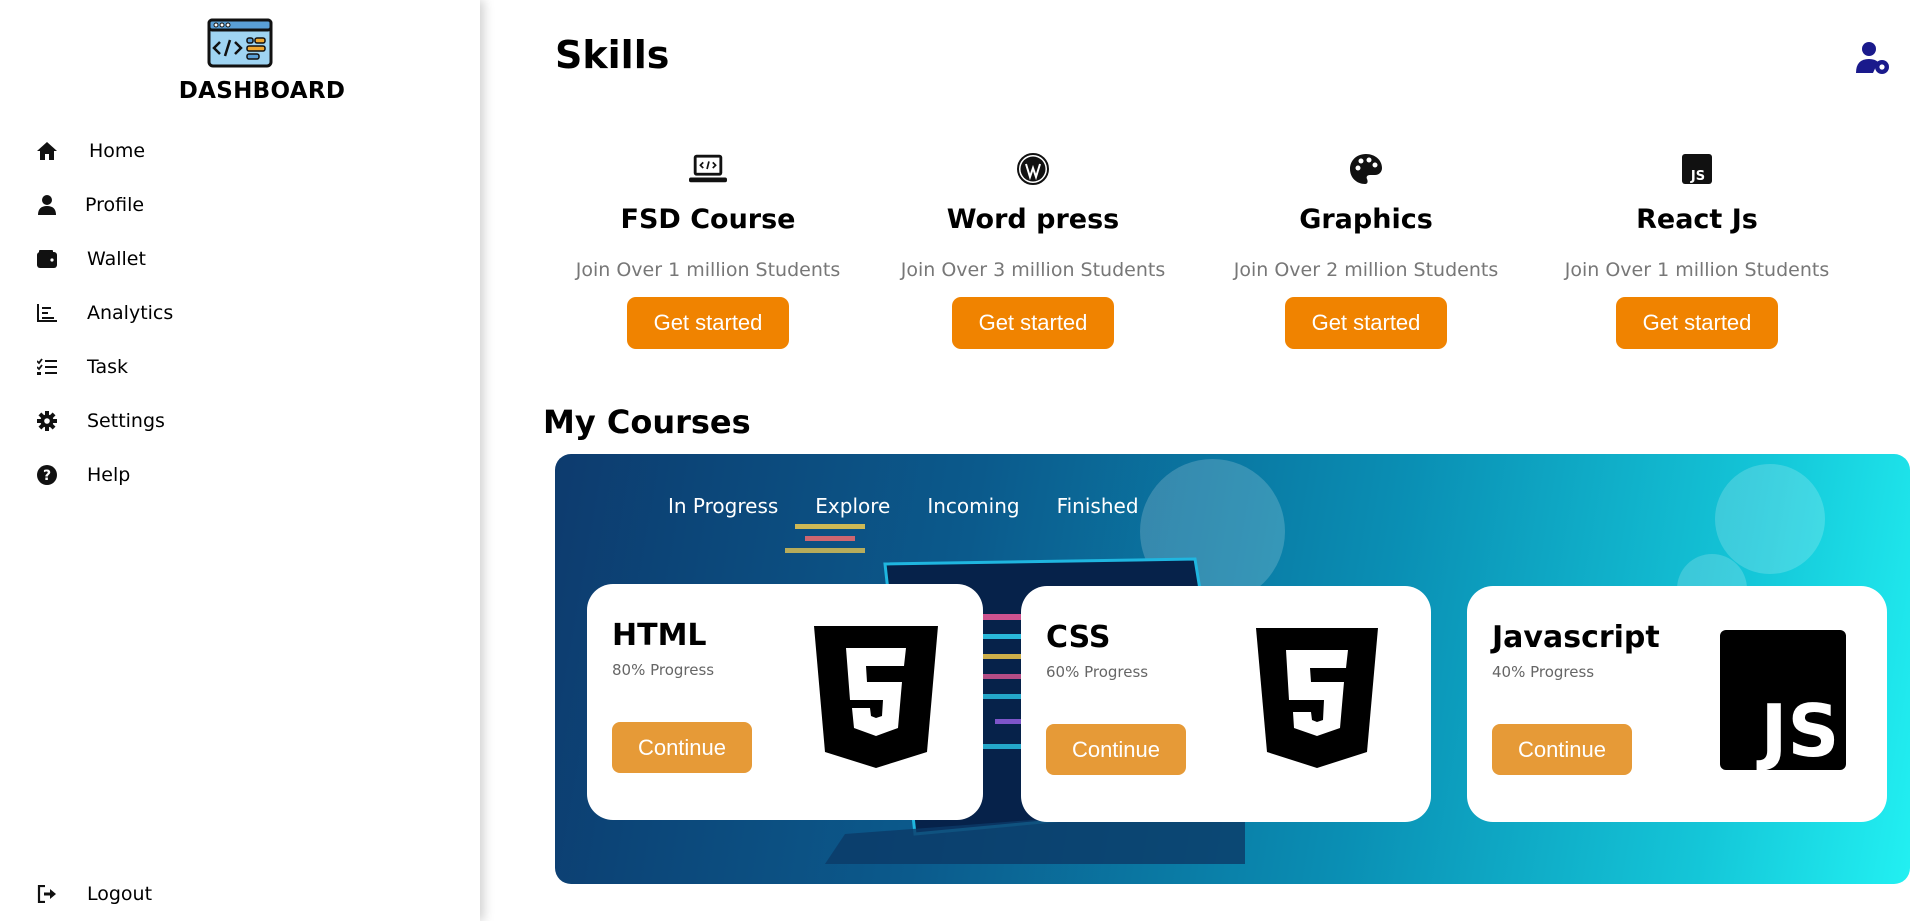  I want to click on wallet-icon, so click(47, 259).